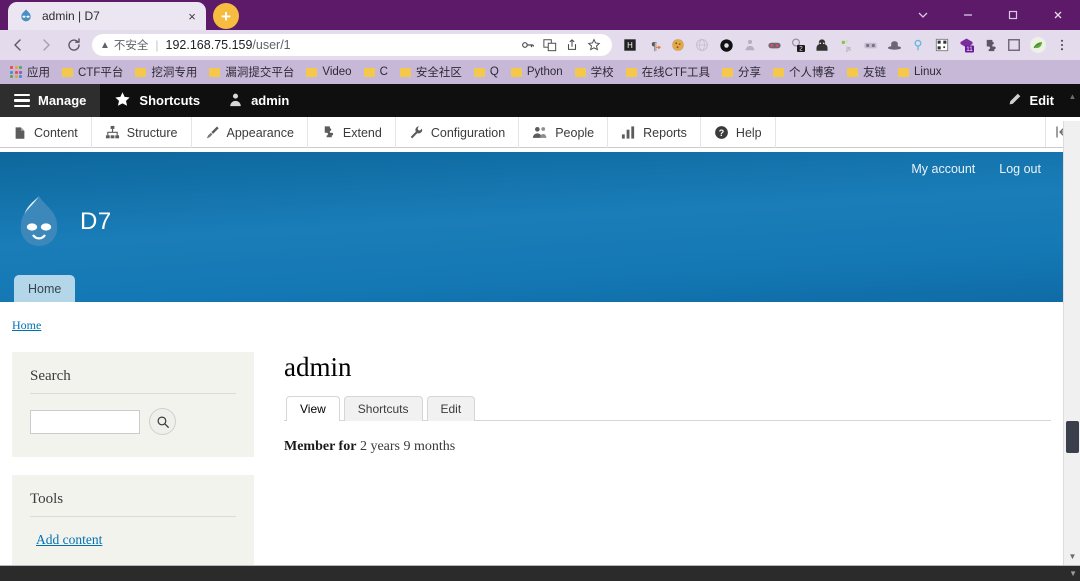 The width and height of the screenshot is (1080, 581). I want to click on bookmark-item: 在线CTF工具, so click(668, 72).